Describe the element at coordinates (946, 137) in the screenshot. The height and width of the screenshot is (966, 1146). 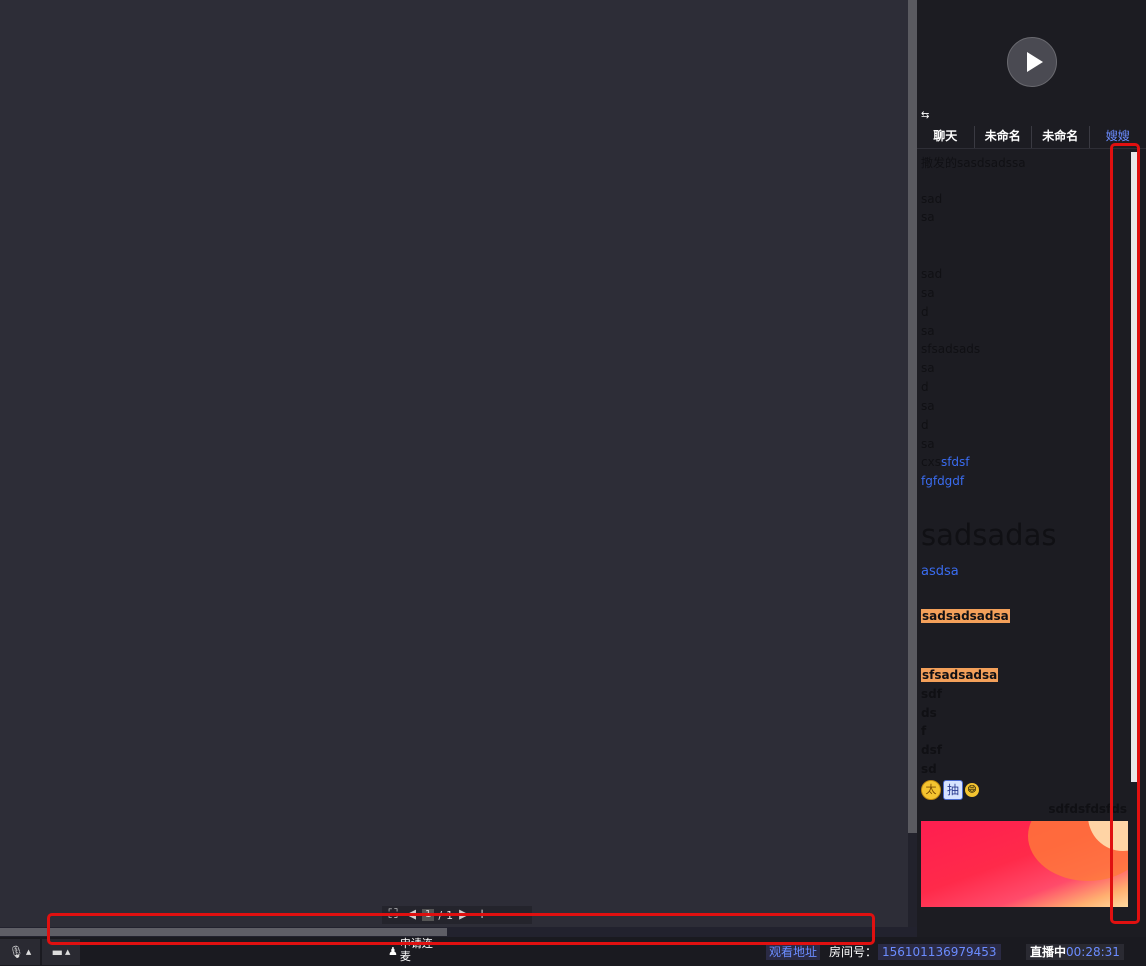
I see `tab-chat: 聊天` at that location.